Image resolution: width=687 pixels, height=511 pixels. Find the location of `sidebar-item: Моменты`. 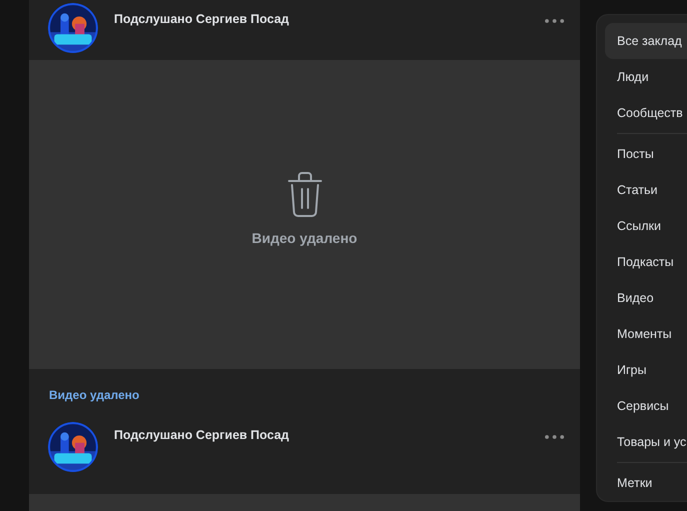

sidebar-item: Моменты is located at coordinates (646, 334).